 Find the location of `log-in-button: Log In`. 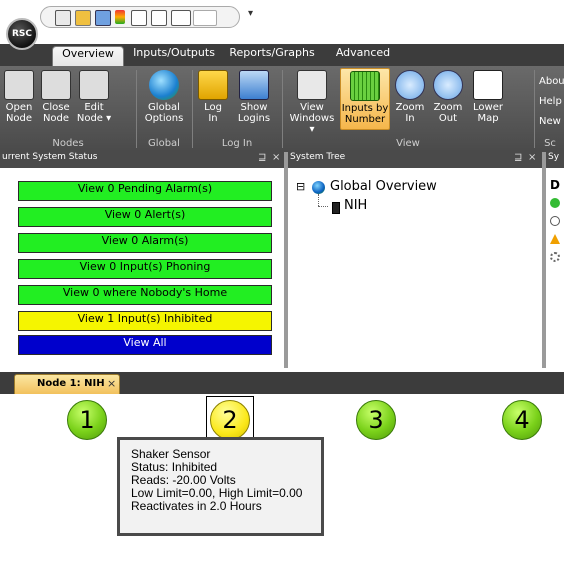

log-in-button: Log In is located at coordinates (213, 99).